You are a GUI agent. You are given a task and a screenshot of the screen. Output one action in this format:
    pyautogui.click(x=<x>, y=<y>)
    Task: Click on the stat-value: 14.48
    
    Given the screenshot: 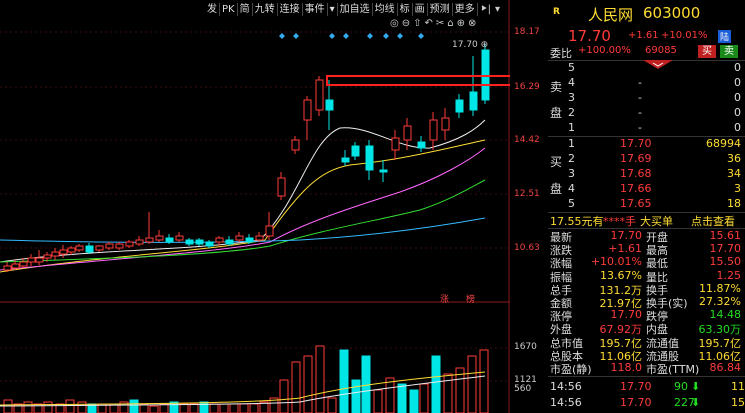 What is the action you would take?
    pyautogui.click(x=725, y=315)
    